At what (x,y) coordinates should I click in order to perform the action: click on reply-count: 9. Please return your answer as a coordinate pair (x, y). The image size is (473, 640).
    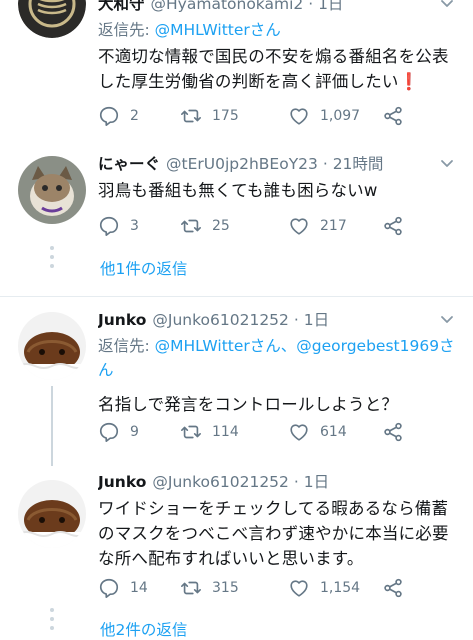
    Looking at the image, I should click on (134, 432).